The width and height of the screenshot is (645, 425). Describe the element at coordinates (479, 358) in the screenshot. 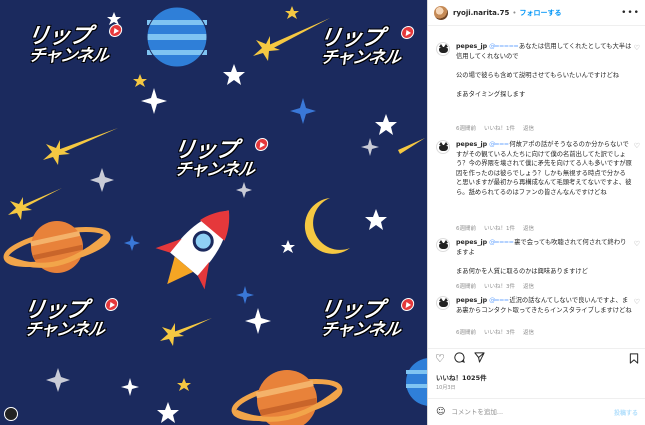

I see `share-icon` at that location.